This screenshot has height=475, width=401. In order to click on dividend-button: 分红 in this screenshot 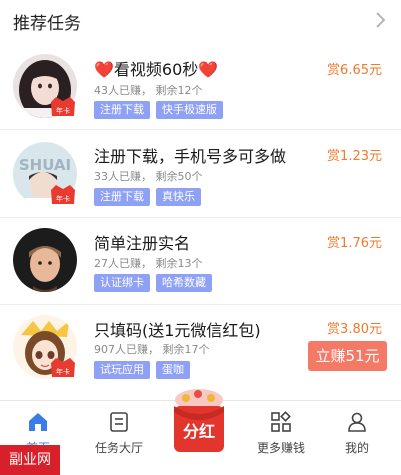, I will do `click(199, 423)`.